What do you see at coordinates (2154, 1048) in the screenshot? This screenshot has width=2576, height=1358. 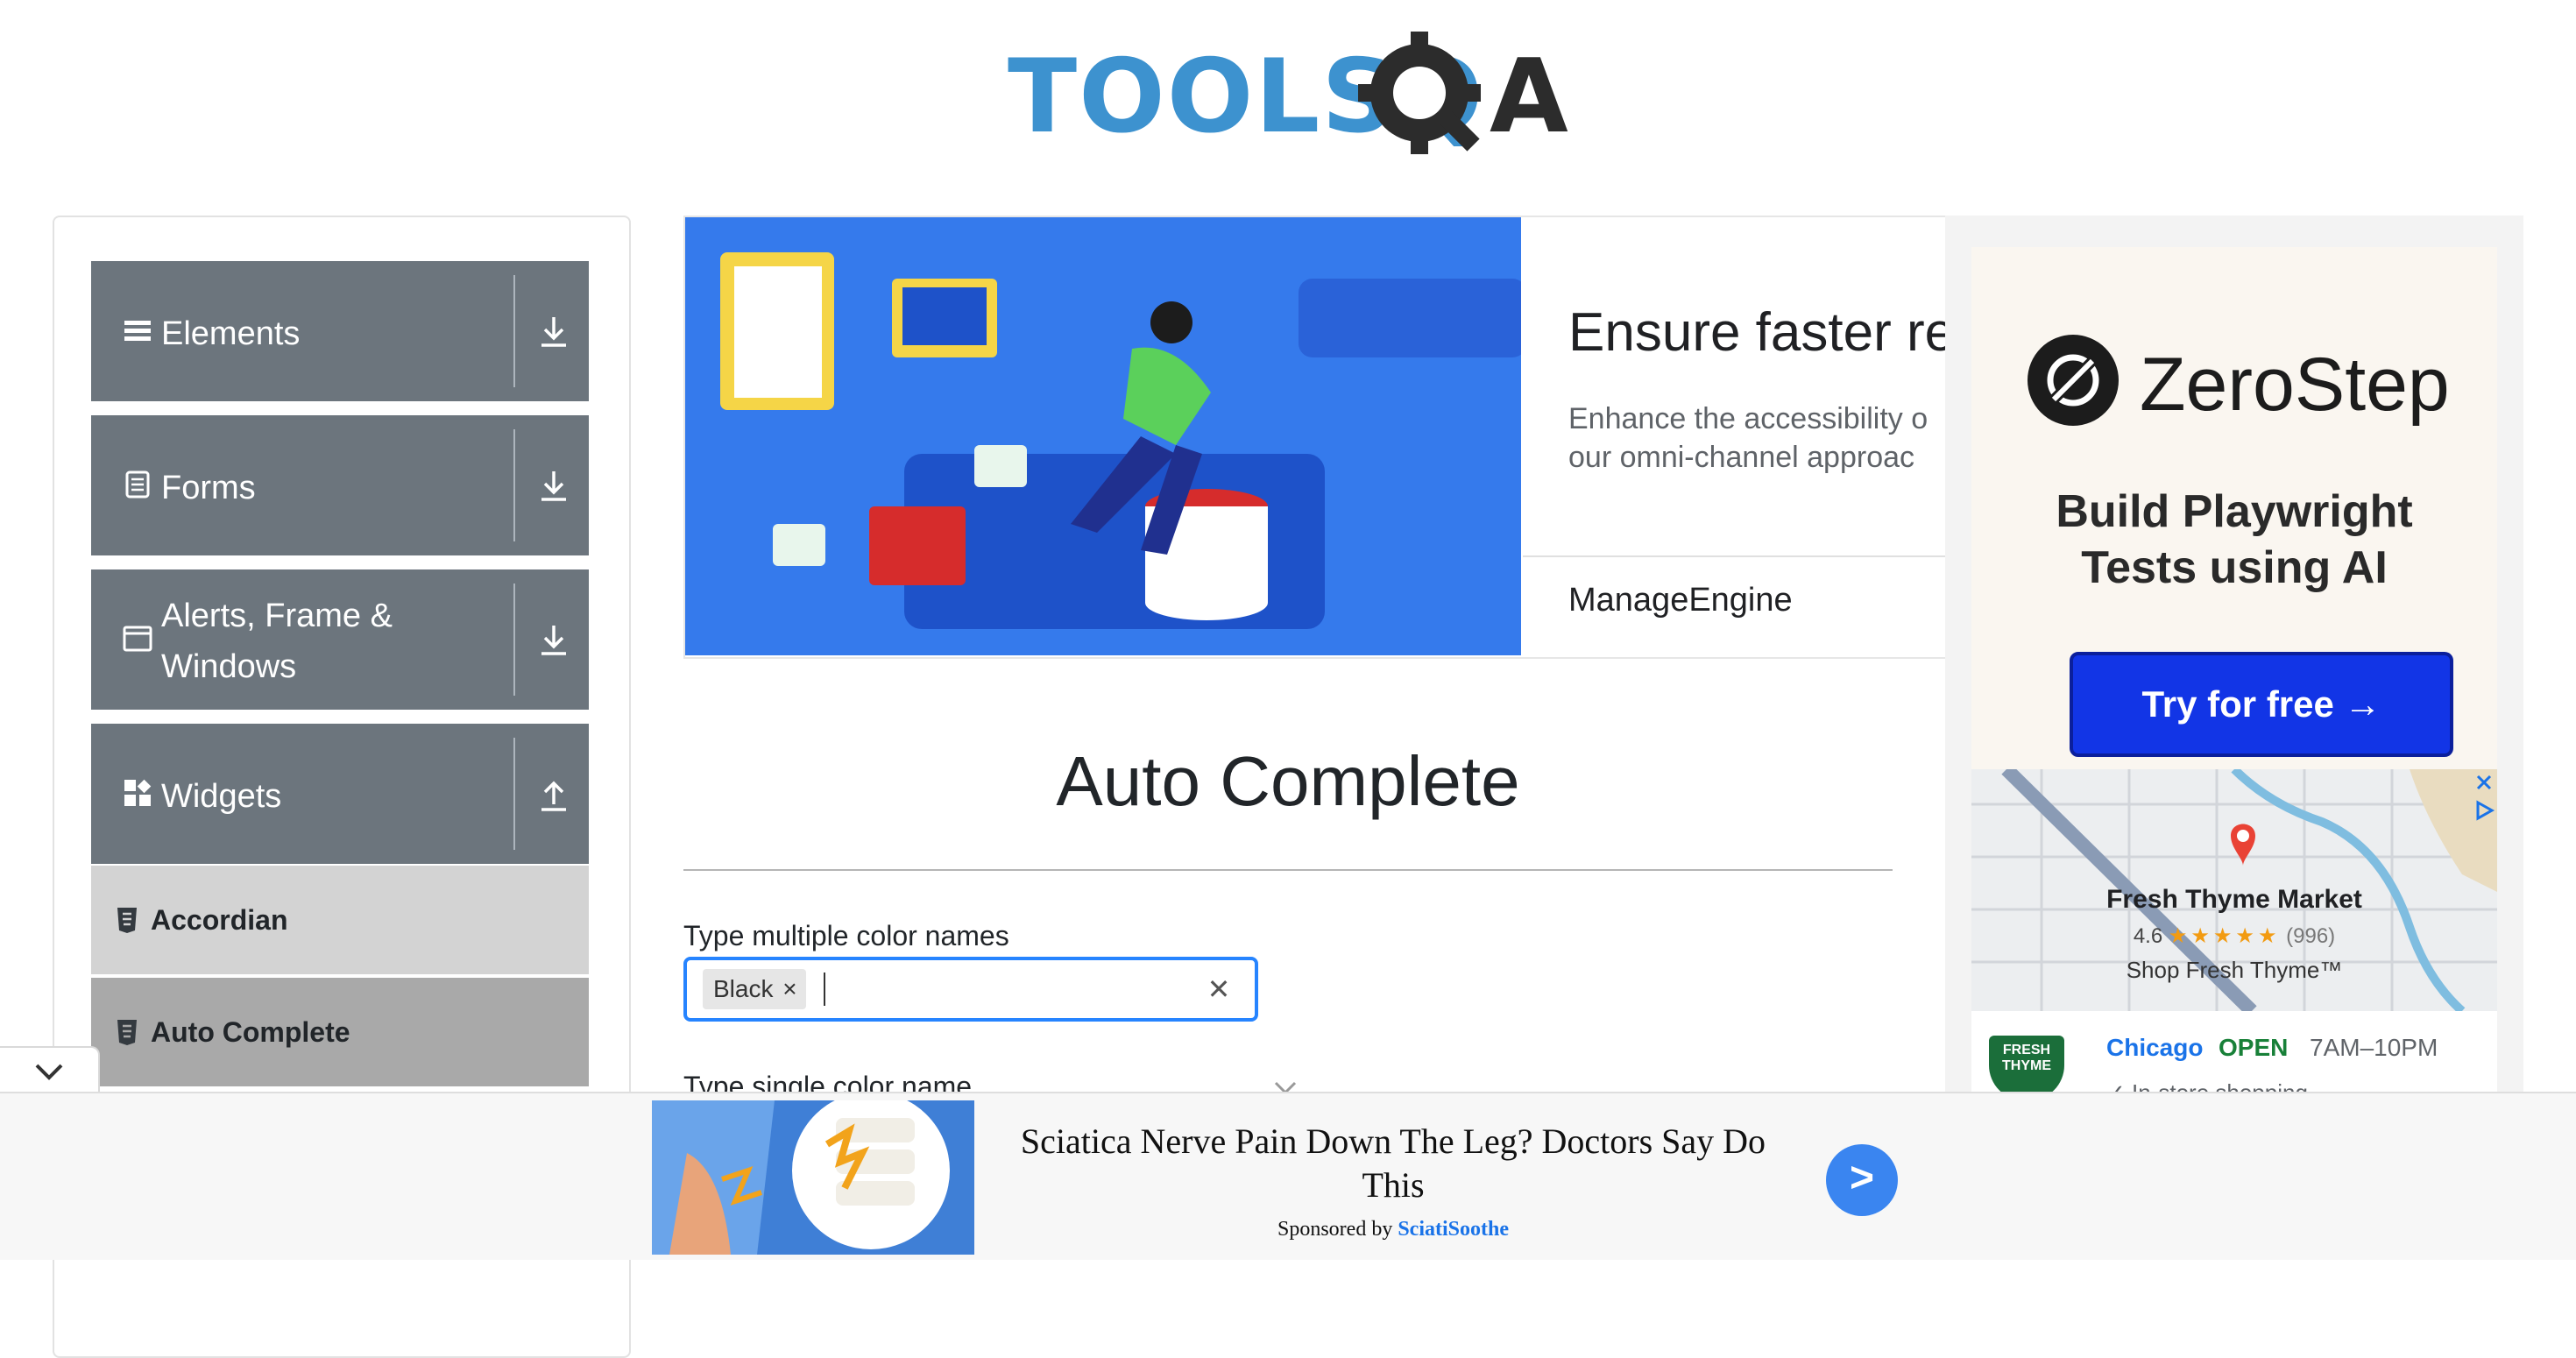 I see `store-city: Chicago` at bounding box center [2154, 1048].